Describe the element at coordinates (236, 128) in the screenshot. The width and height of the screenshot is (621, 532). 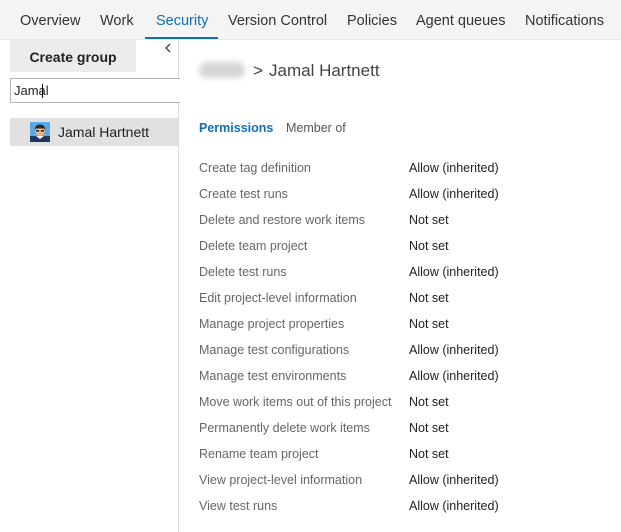
I see `subtab-permissions: Permissions` at that location.